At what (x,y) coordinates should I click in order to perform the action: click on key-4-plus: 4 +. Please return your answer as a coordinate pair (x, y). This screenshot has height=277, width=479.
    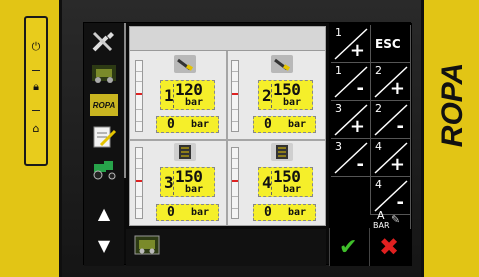
    Looking at the image, I should click on (391, 158).